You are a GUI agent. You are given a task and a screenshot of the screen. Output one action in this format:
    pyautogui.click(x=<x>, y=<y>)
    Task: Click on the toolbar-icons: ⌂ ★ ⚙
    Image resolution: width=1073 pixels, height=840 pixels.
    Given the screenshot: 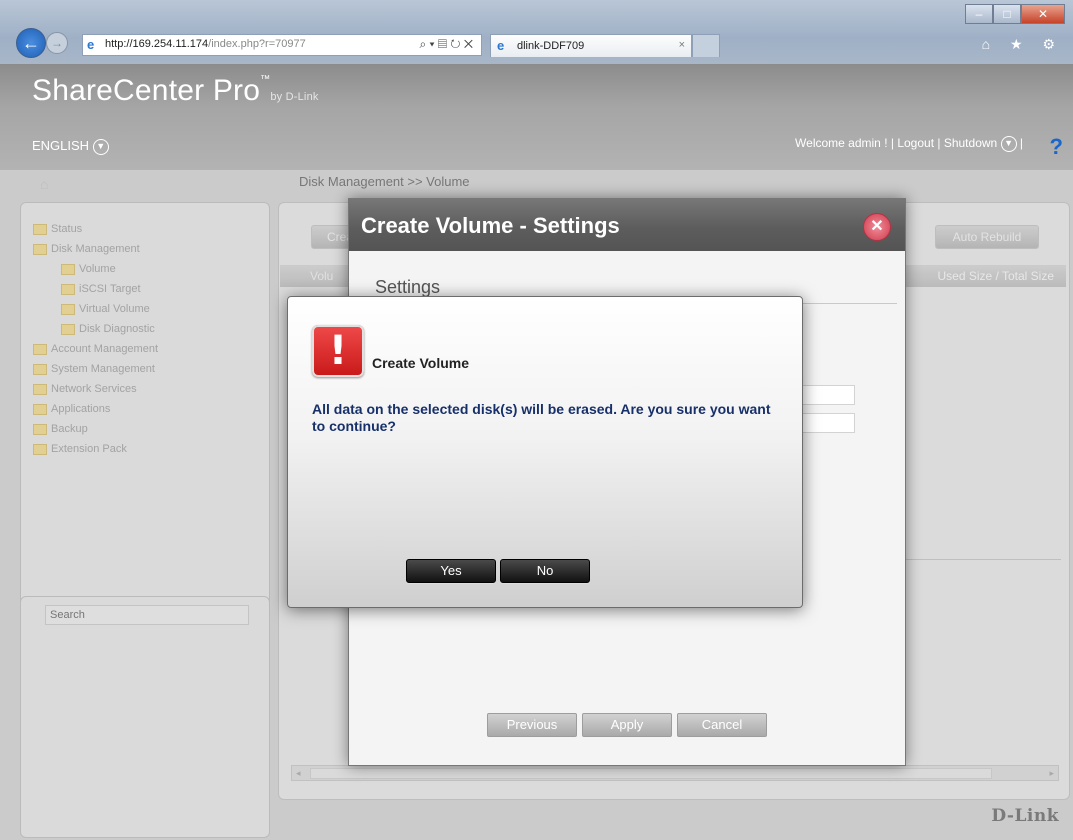 What is the action you would take?
    pyautogui.click(x=1022, y=44)
    